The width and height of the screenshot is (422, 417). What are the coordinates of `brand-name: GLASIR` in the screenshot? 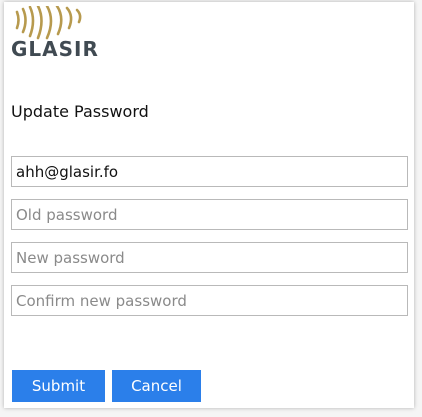 It's located at (55, 49).